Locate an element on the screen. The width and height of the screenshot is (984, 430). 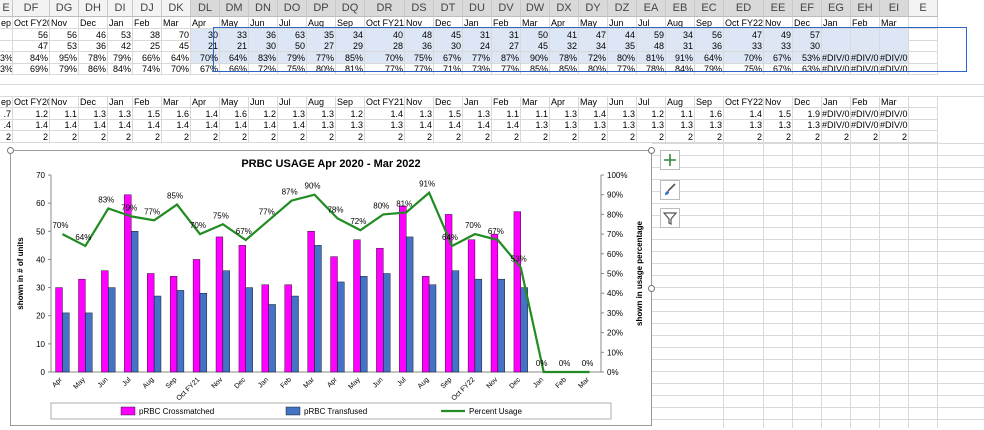
sheet-cell: 27 is located at coordinates (321, 46).